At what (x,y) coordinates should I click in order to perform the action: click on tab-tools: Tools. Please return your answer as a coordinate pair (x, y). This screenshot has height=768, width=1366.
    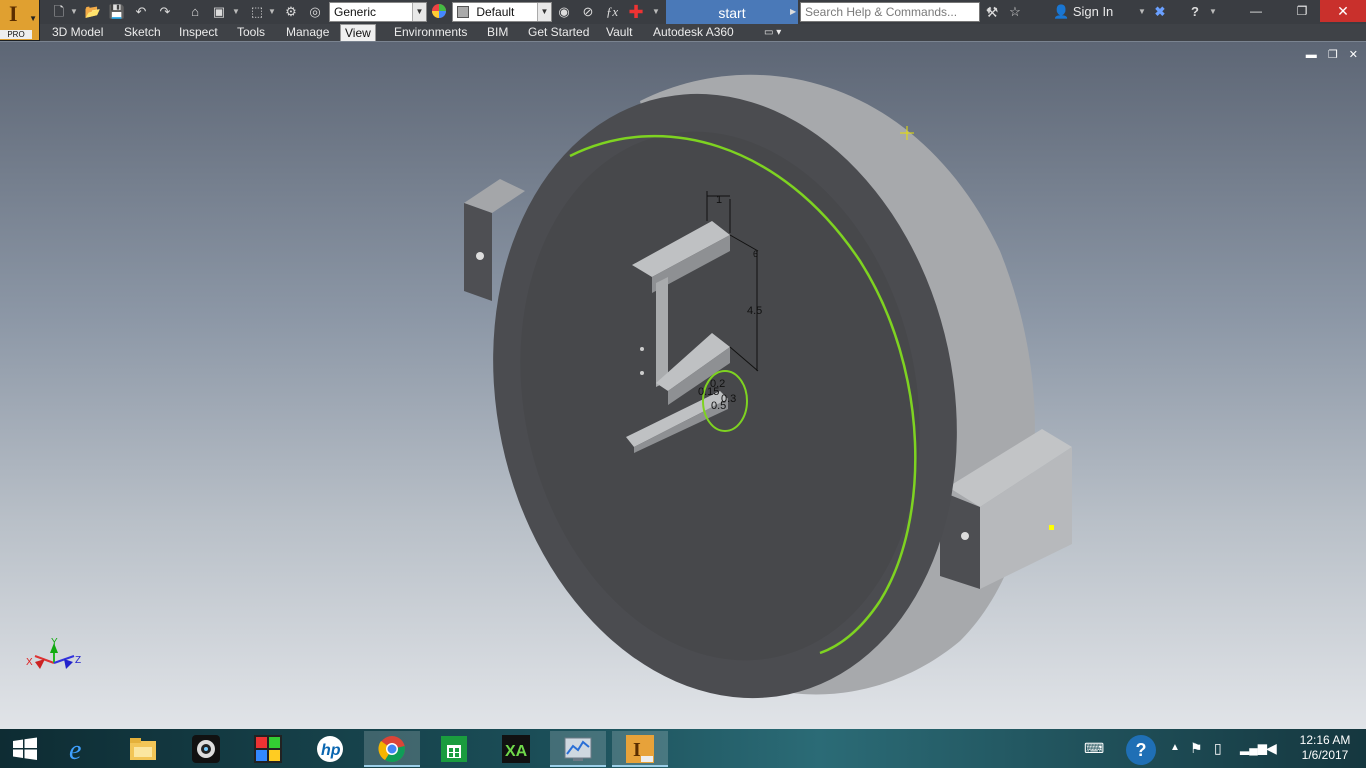
    Looking at the image, I should click on (251, 32).